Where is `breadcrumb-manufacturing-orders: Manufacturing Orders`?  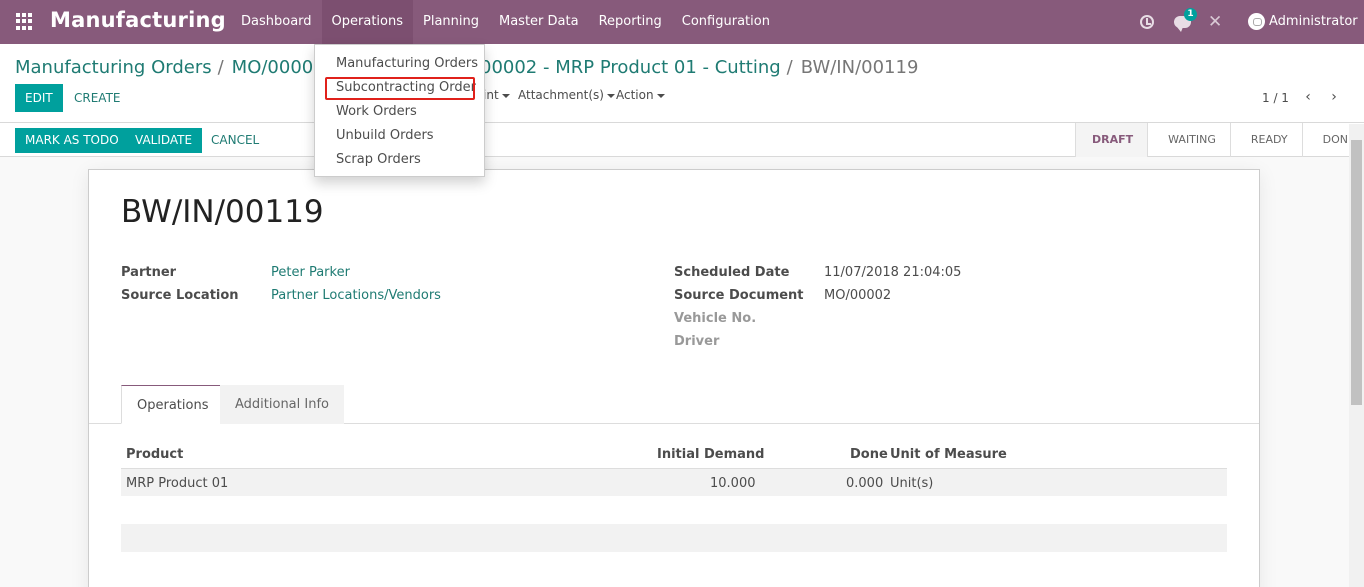 breadcrumb-manufacturing-orders: Manufacturing Orders is located at coordinates (113, 67).